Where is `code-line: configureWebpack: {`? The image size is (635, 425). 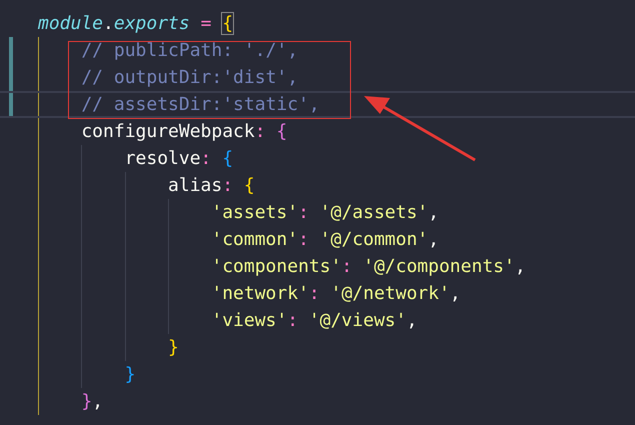 code-line: configureWebpack: { is located at coordinates (184, 132).